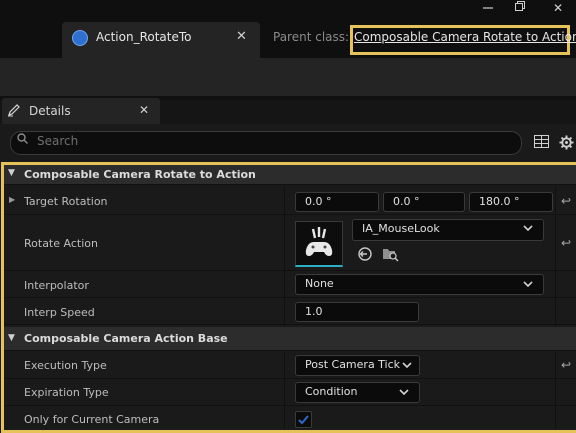 The image size is (576, 433). I want to click on pencil-icon, so click(14, 112).